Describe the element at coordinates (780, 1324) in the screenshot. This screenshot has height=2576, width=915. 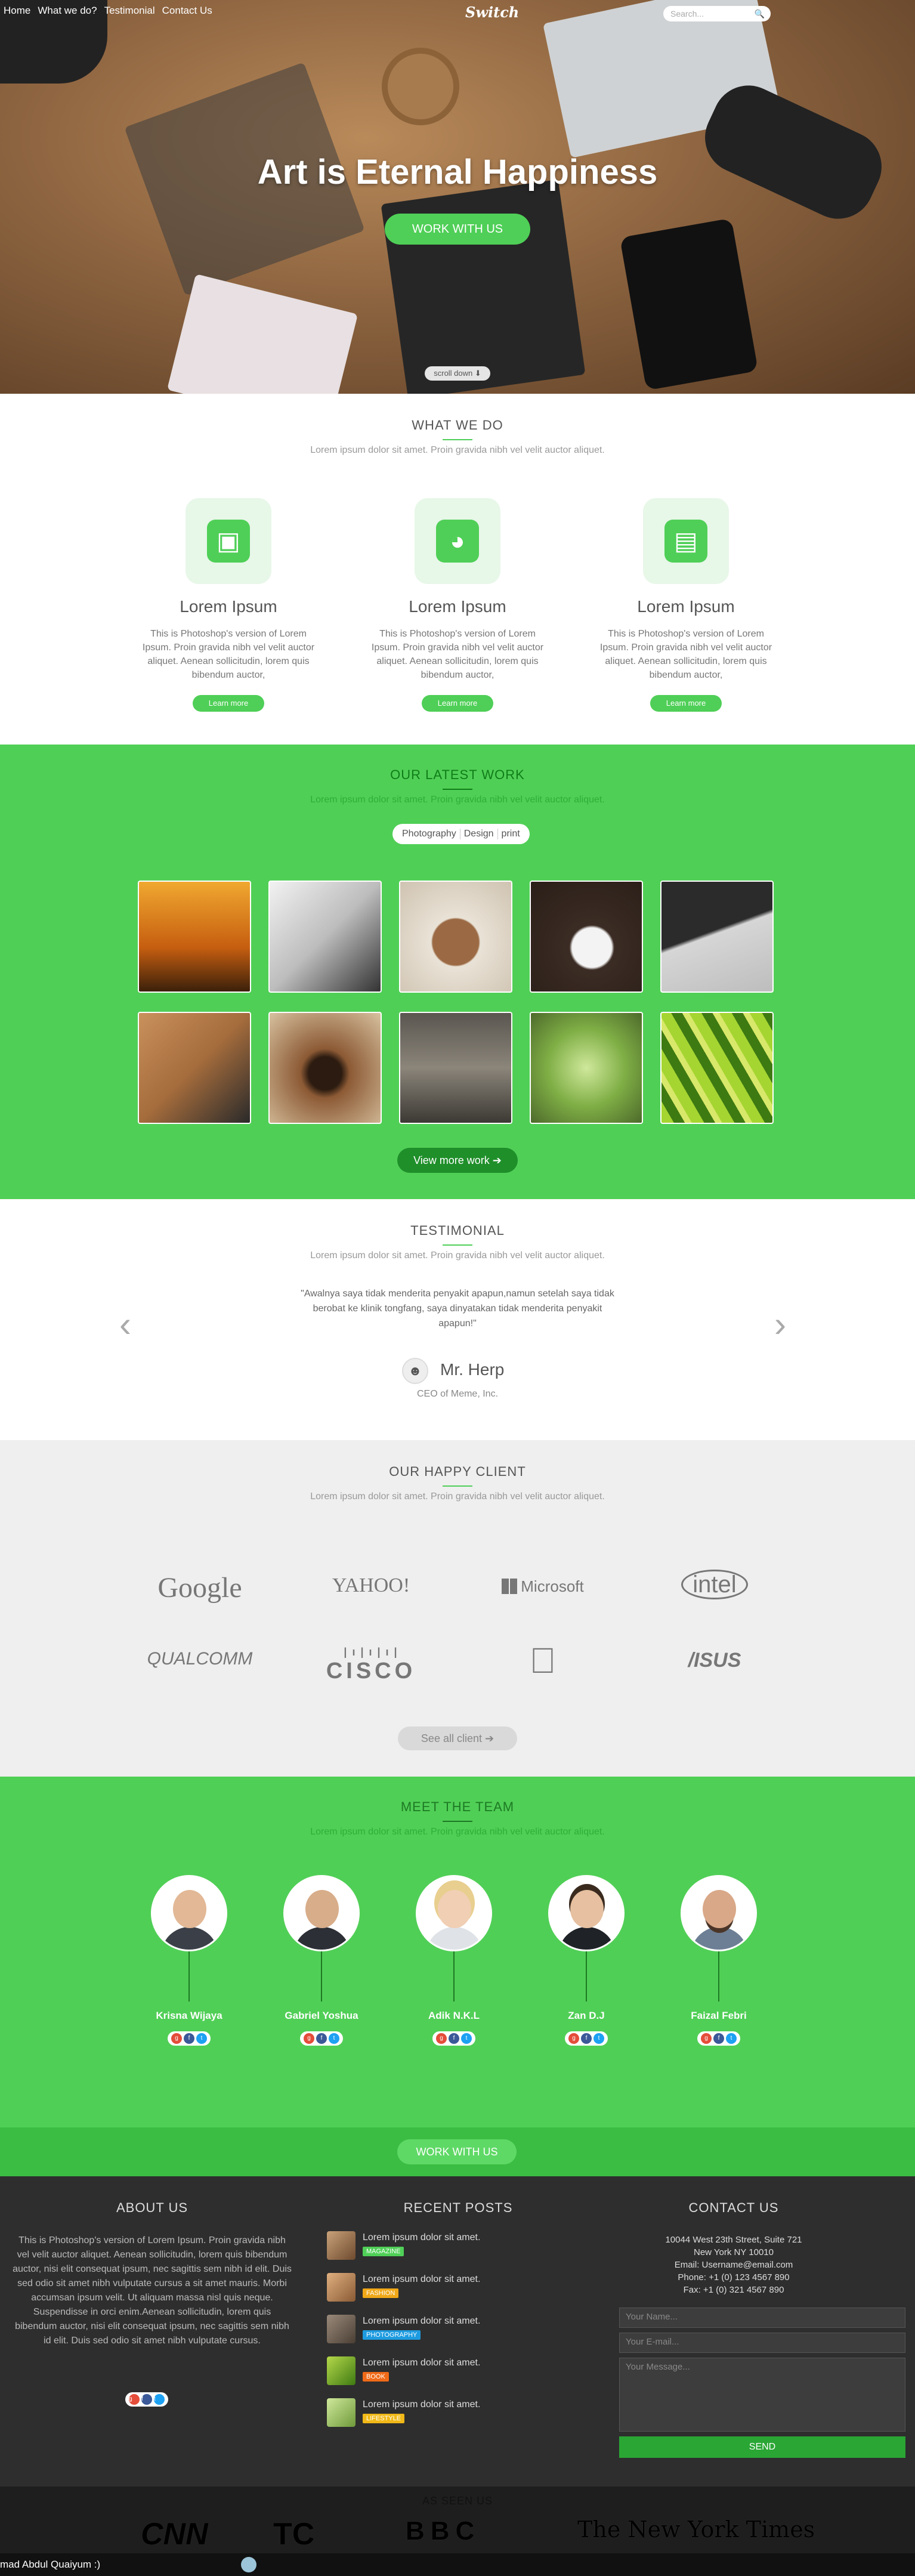
I see `chevron-right-icon: ›` at that location.